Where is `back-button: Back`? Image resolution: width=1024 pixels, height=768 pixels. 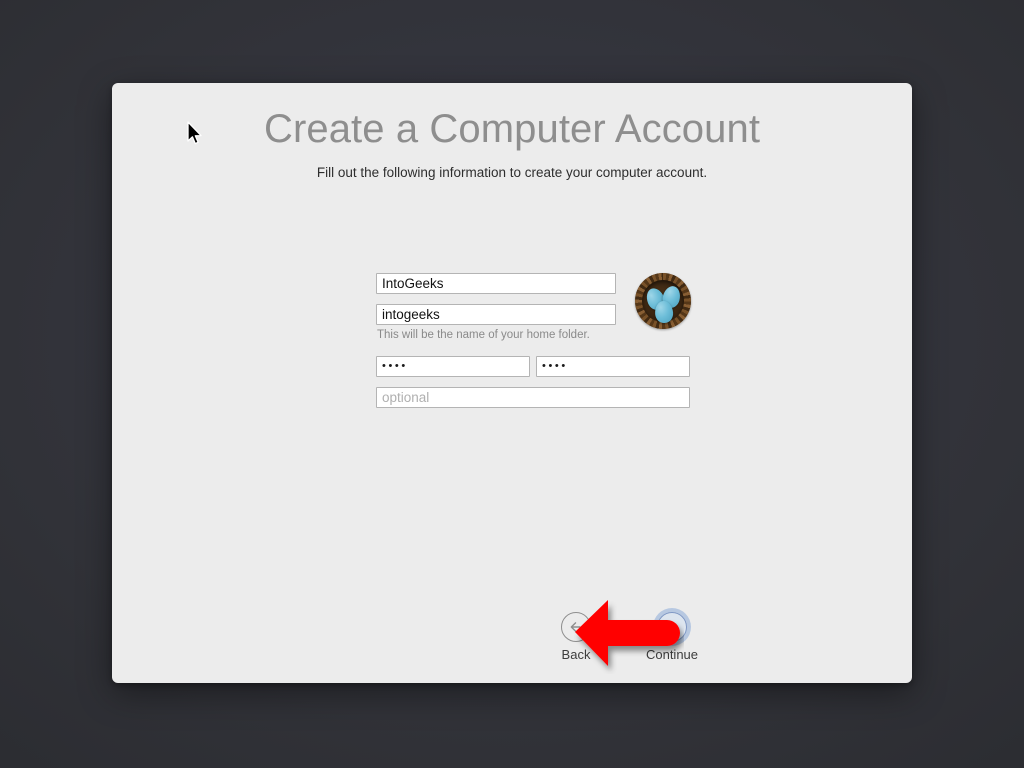 back-button: Back is located at coordinates (576, 637).